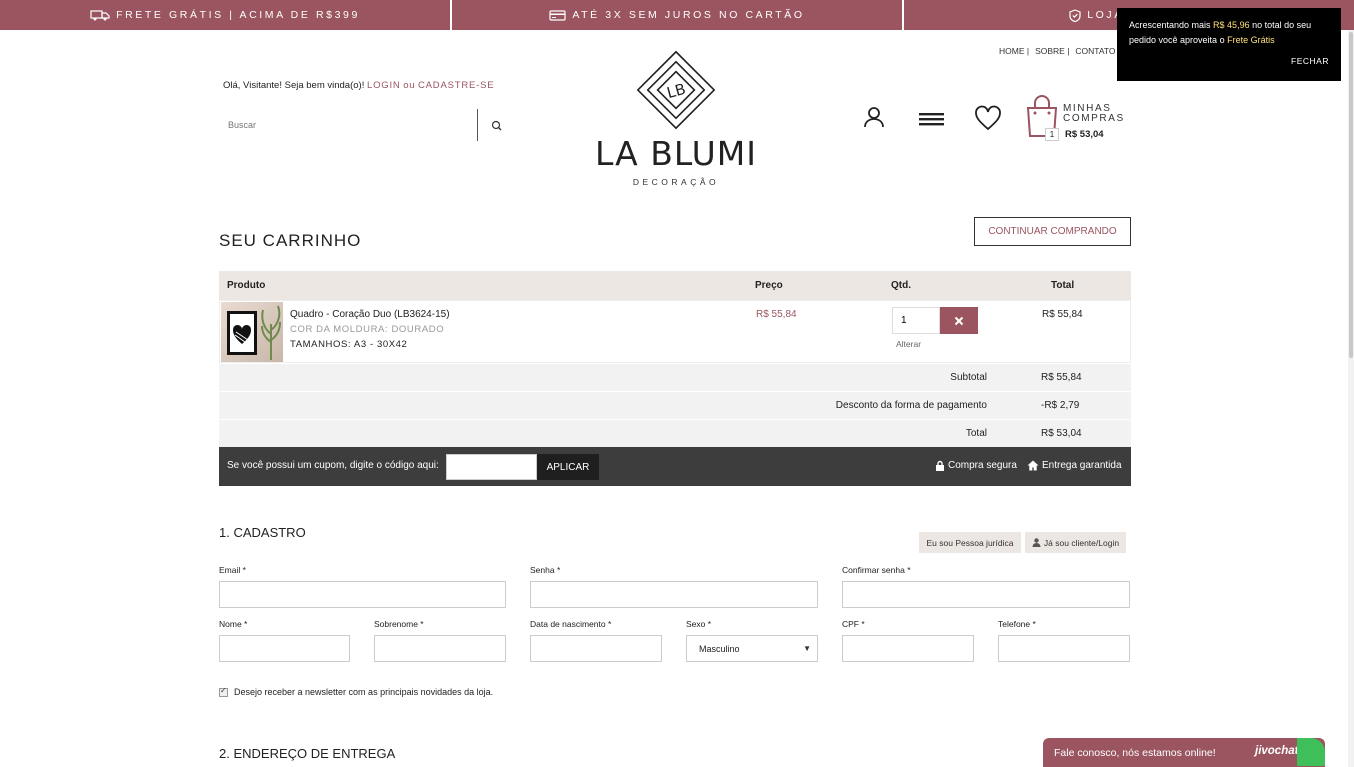 Image resolution: width=1354 pixels, height=767 pixels. Describe the element at coordinates (916, 320) in the screenshot. I see `quantity-input` at that location.